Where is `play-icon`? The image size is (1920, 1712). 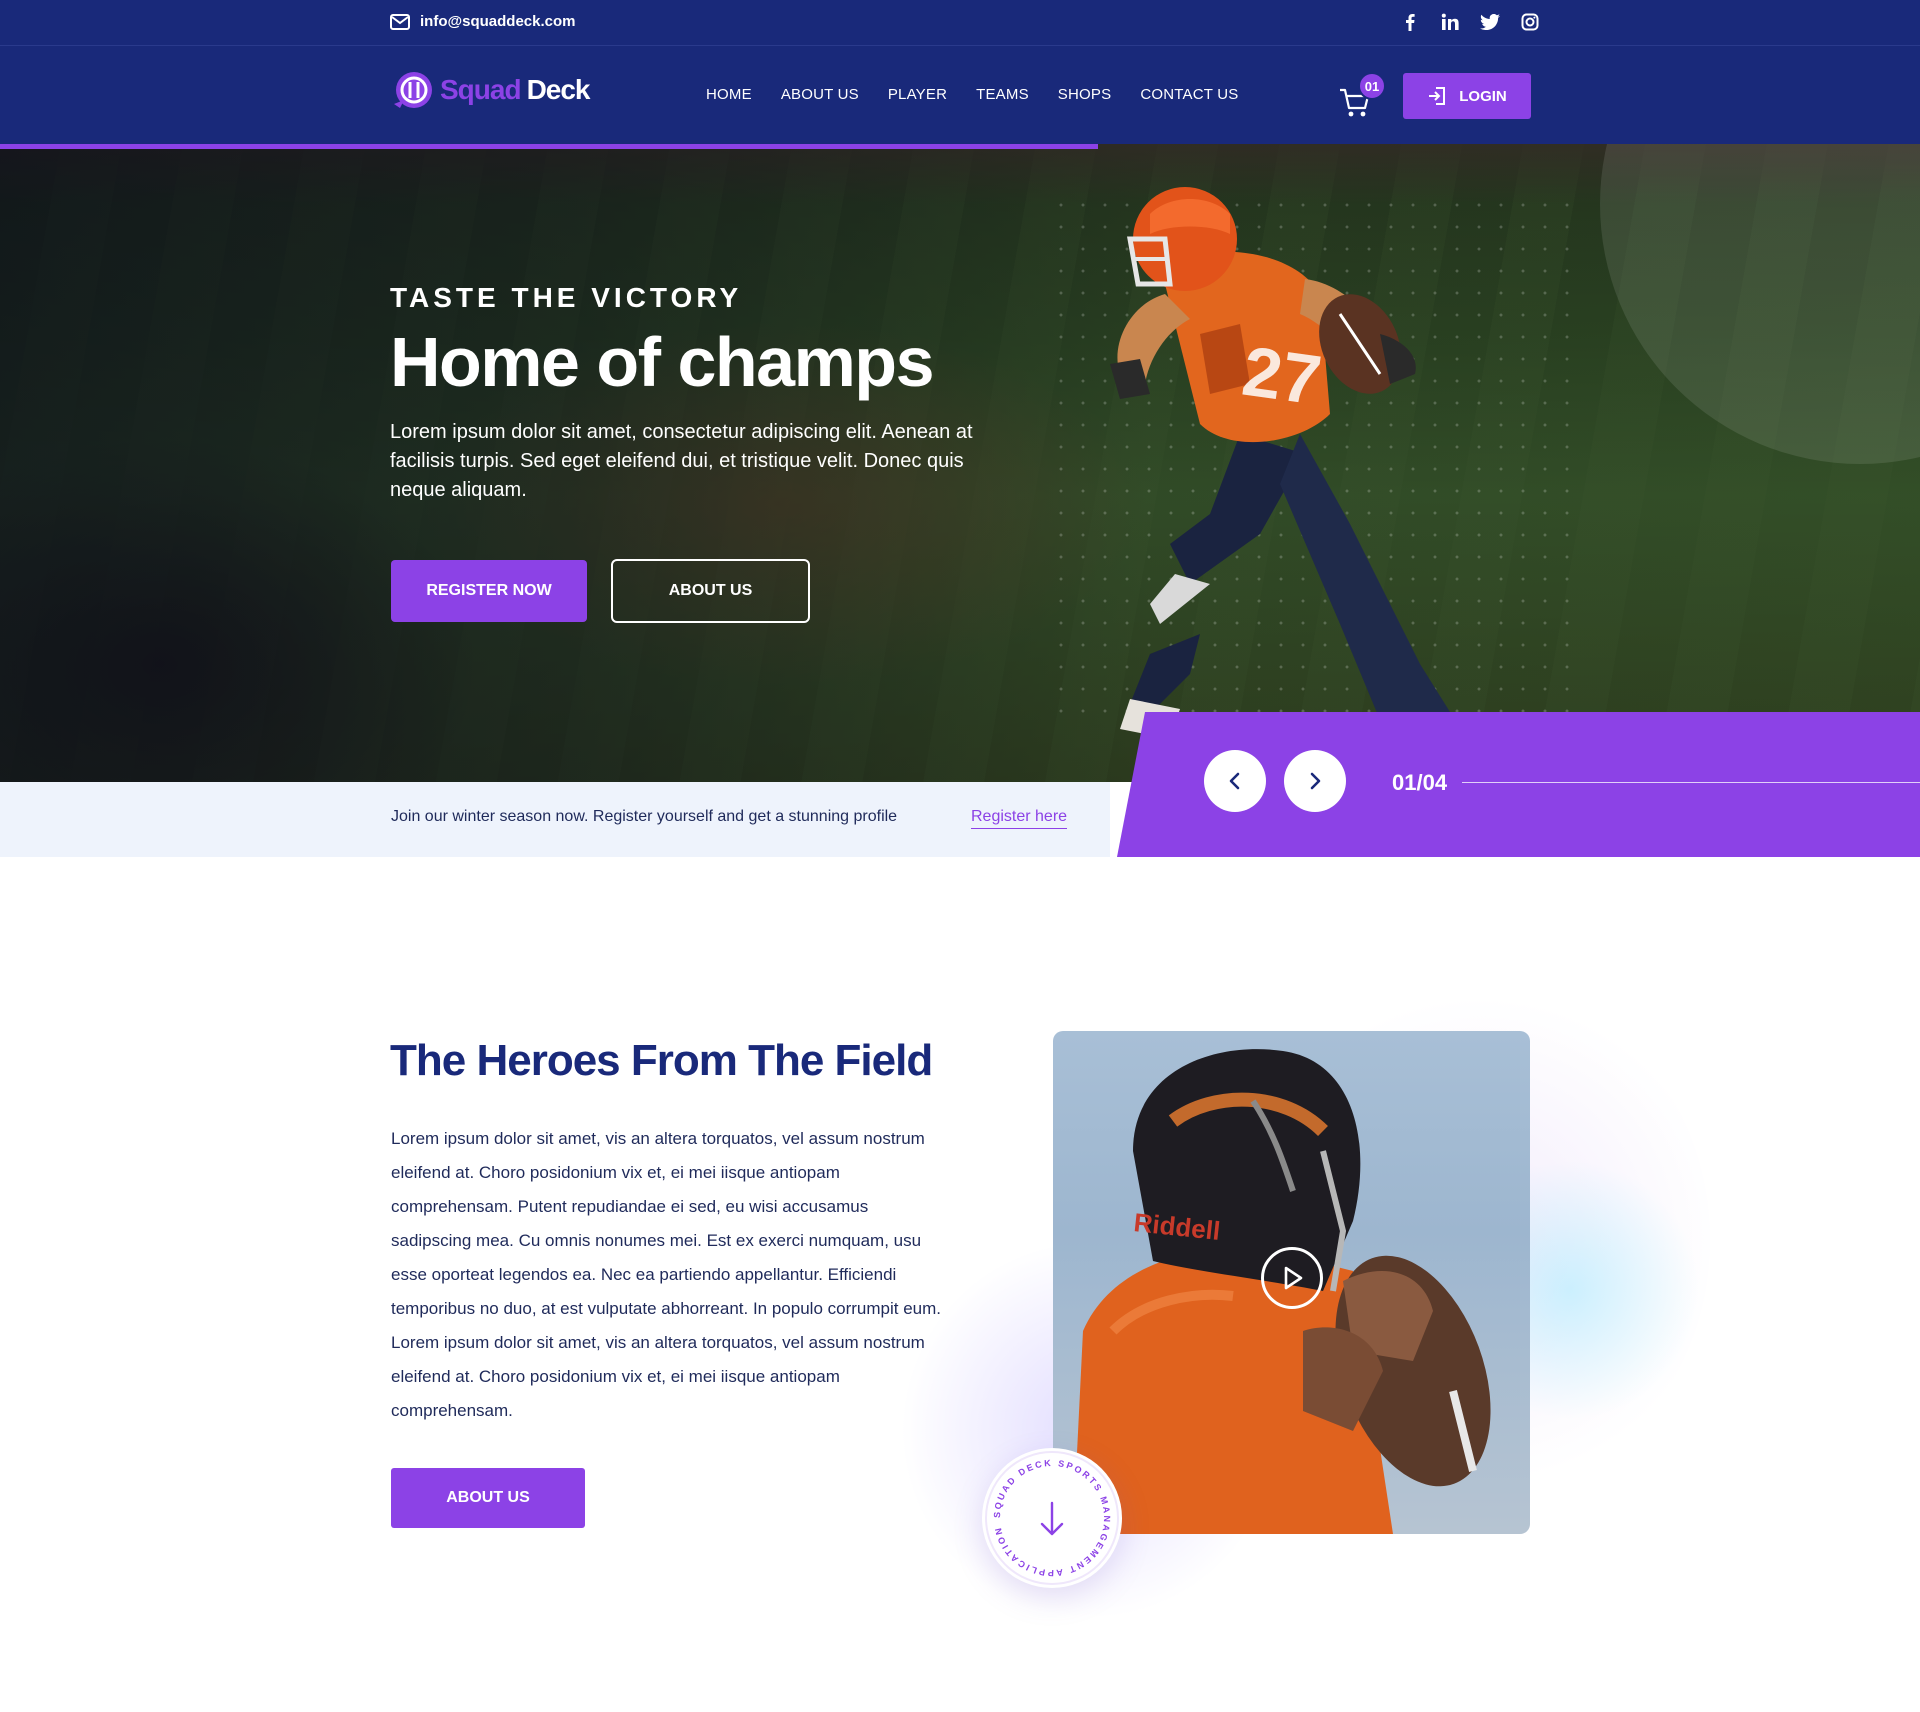
play-icon is located at coordinates (1293, 1278).